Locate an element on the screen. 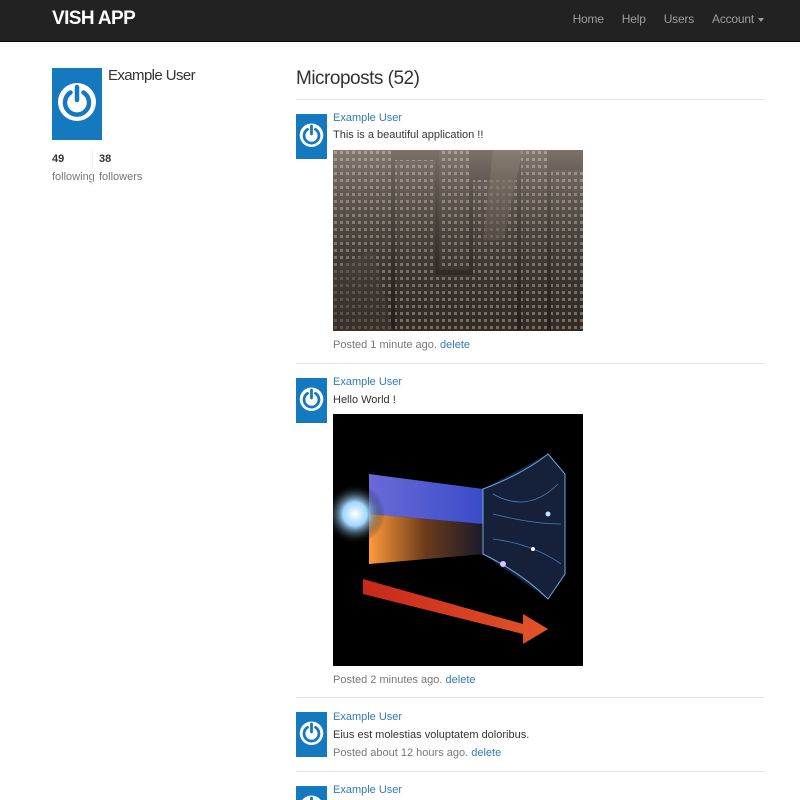  nav-users-link: Users is located at coordinates (679, 19).